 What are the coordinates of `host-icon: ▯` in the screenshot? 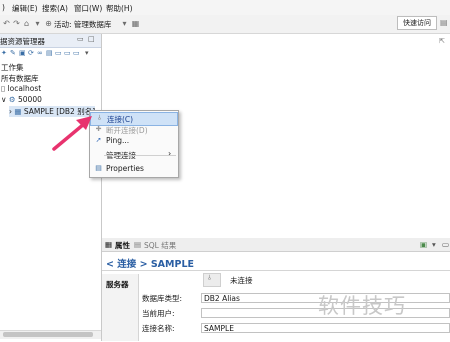 It's located at (3, 88).